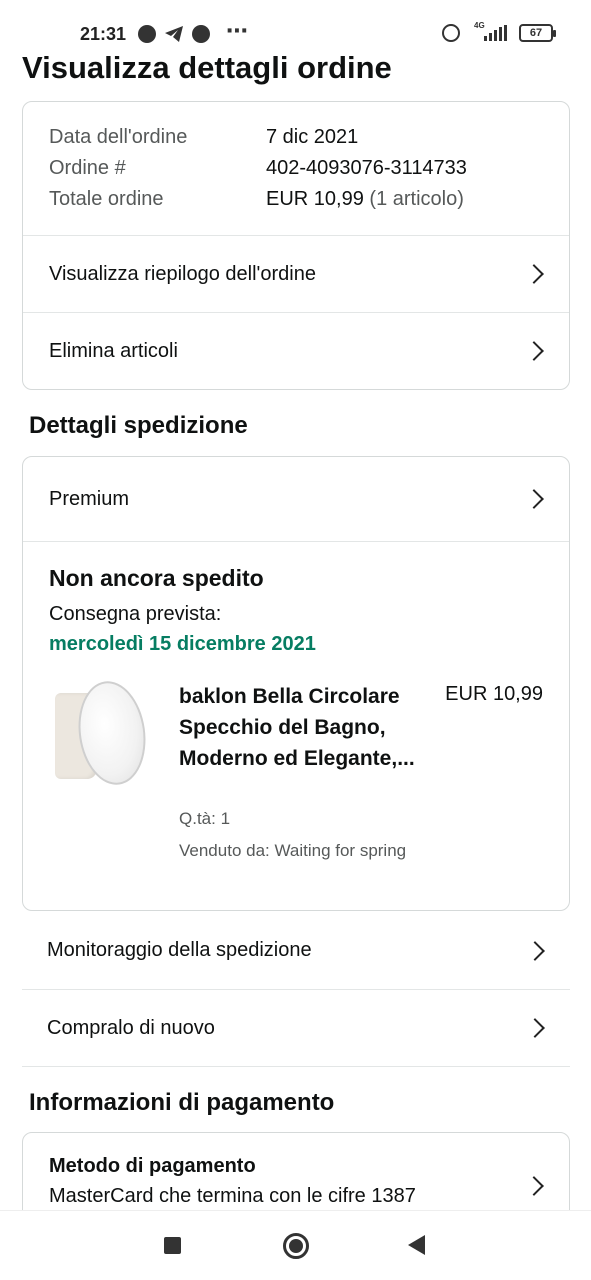  I want to click on product-seller: Venduto da: Waiting for spring, so click(293, 850).